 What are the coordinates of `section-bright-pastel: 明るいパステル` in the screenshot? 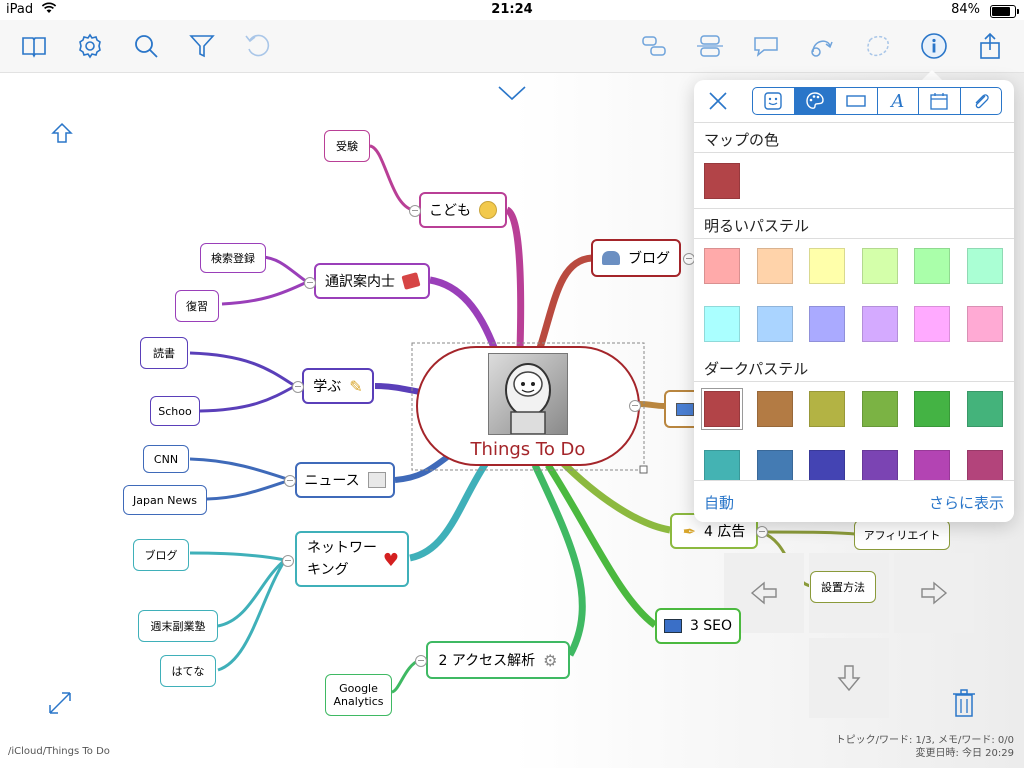 It's located at (757, 226).